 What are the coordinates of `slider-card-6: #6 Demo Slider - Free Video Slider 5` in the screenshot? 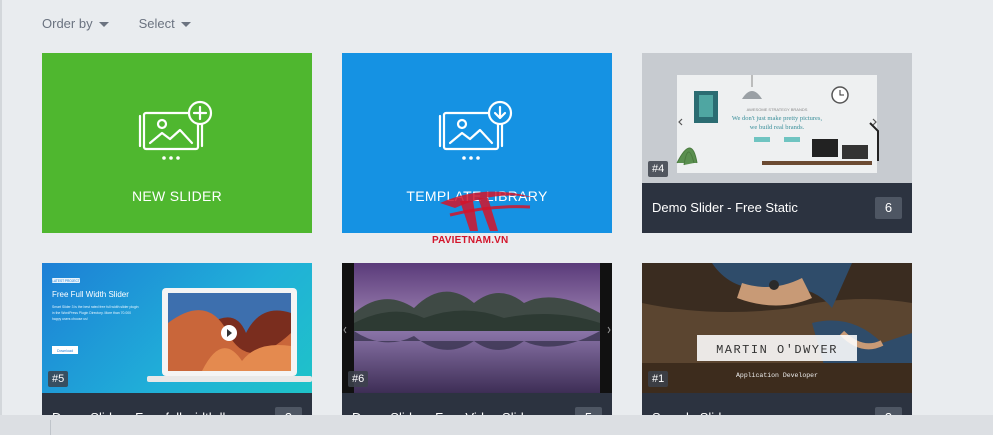 It's located at (477, 349).